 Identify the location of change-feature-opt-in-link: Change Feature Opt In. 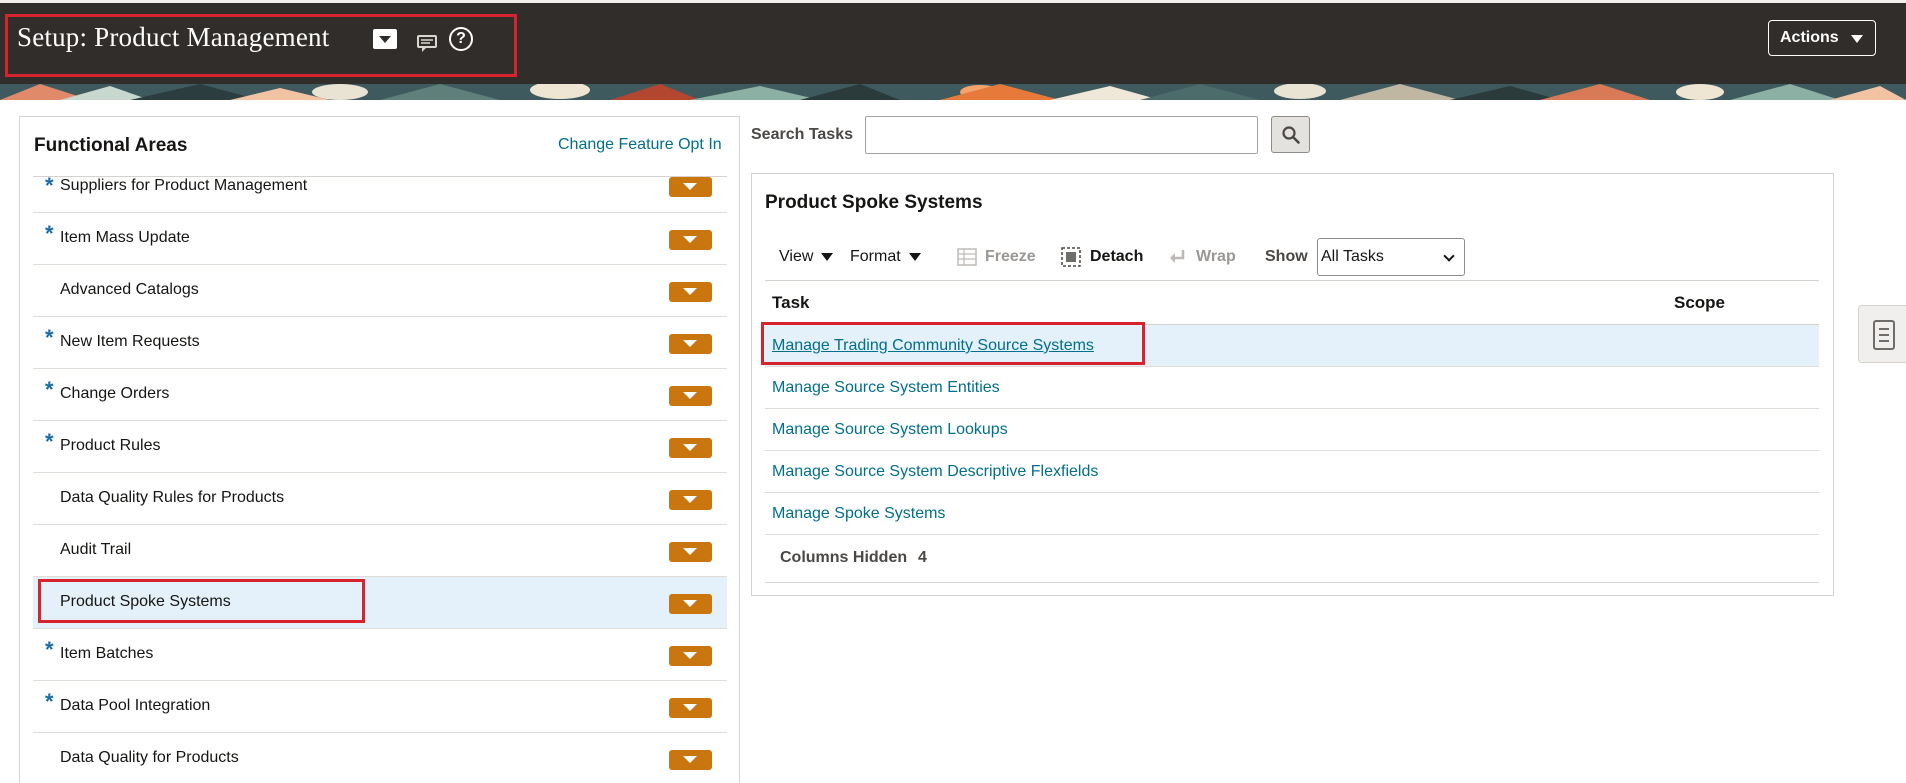
(640, 145).